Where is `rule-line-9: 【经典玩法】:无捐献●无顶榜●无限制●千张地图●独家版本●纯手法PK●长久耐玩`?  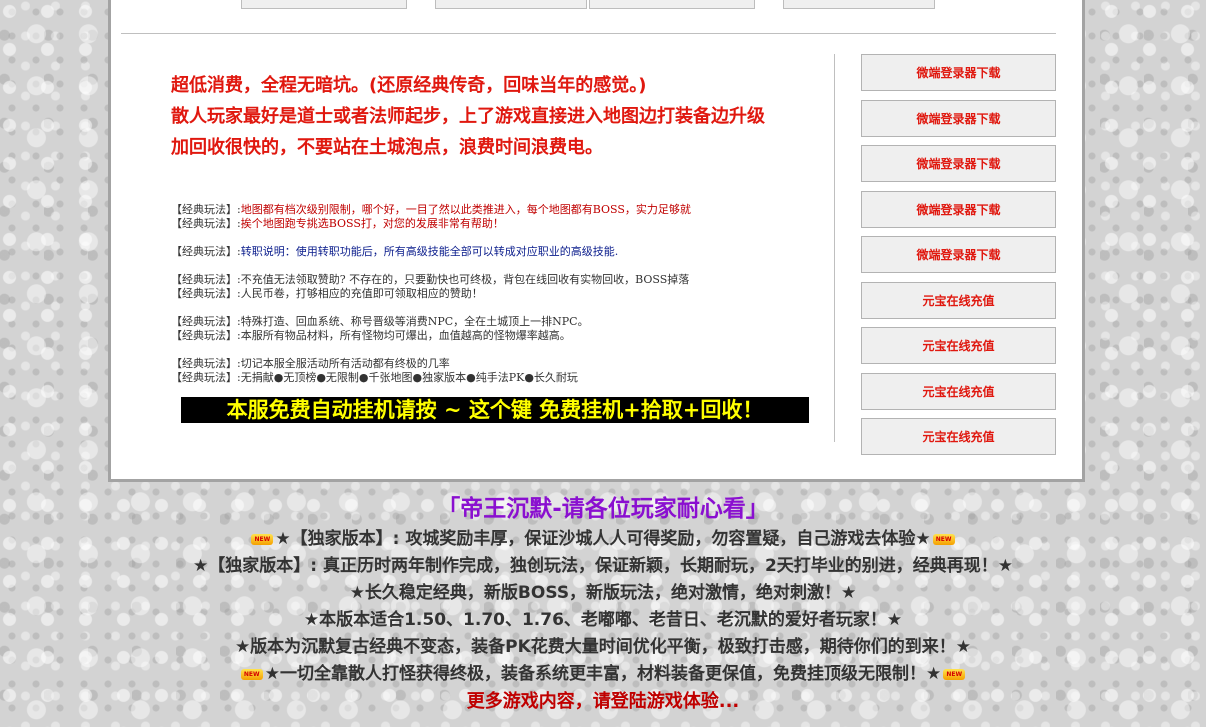 rule-line-9: 【经典玩法】:无捐献●无顶榜●无限制●千张地图●独家版本●纯手法PK●长久耐玩 is located at coordinates (374, 377).